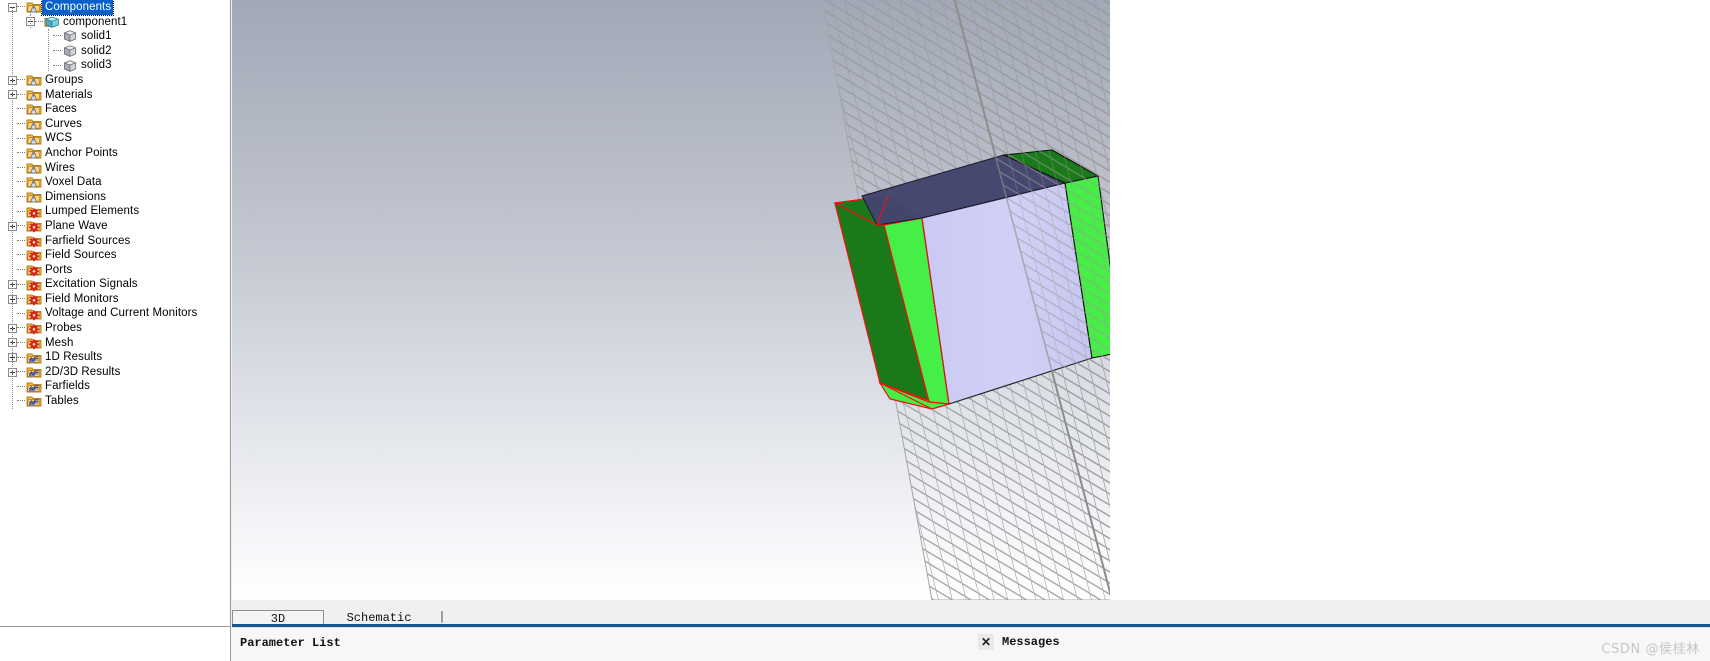 This screenshot has height=661, width=1710. Describe the element at coordinates (115, 36) in the screenshot. I see `tree-item-solid1: solid1` at that location.